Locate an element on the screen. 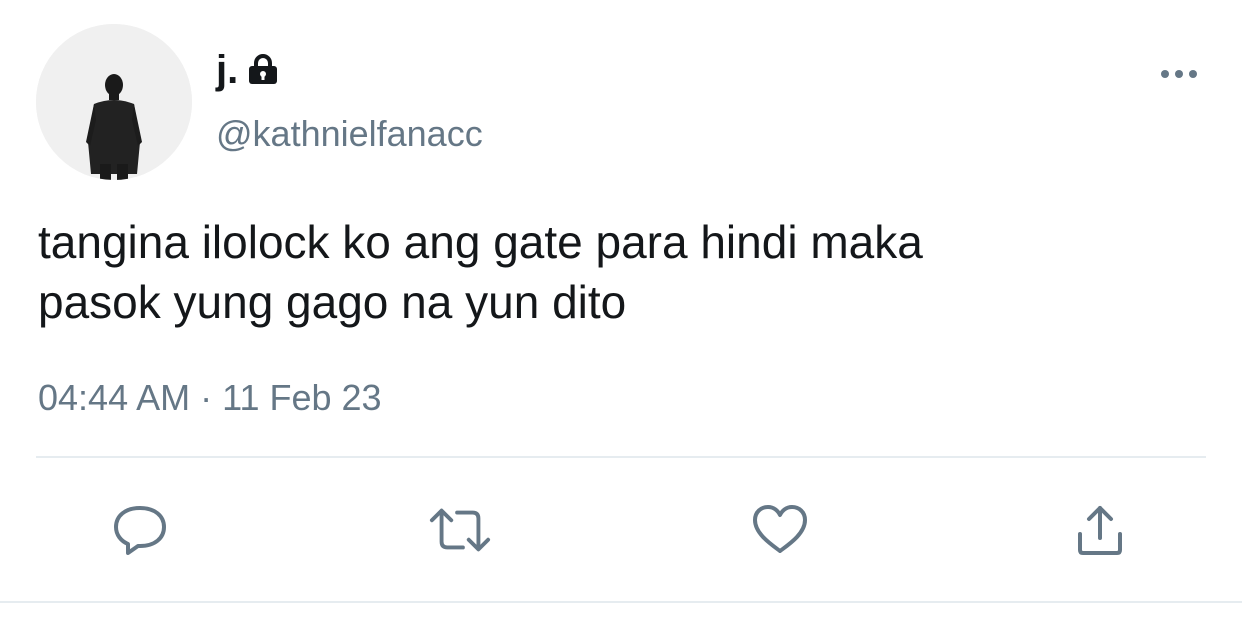 The height and width of the screenshot is (621, 1242). share-icon is located at coordinates (1100, 530).